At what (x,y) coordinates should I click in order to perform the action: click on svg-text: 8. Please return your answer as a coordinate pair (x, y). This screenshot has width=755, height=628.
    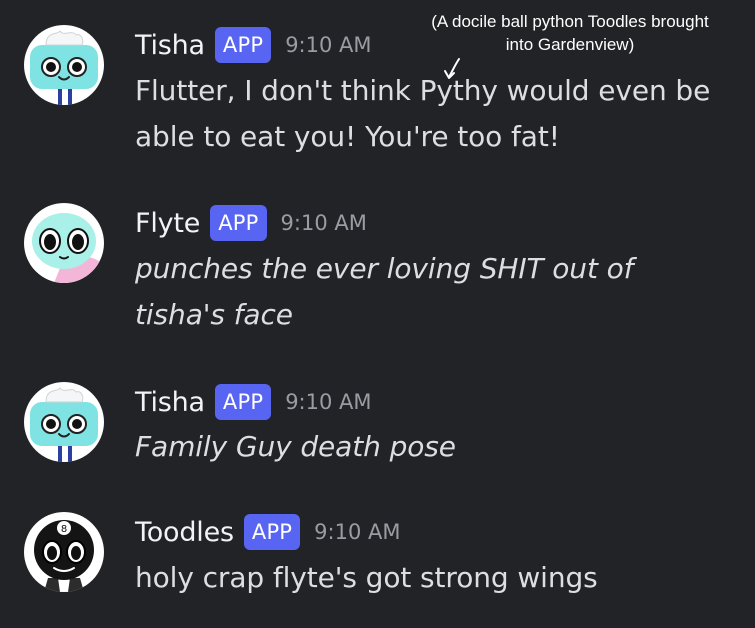
    Looking at the image, I should click on (64, 529).